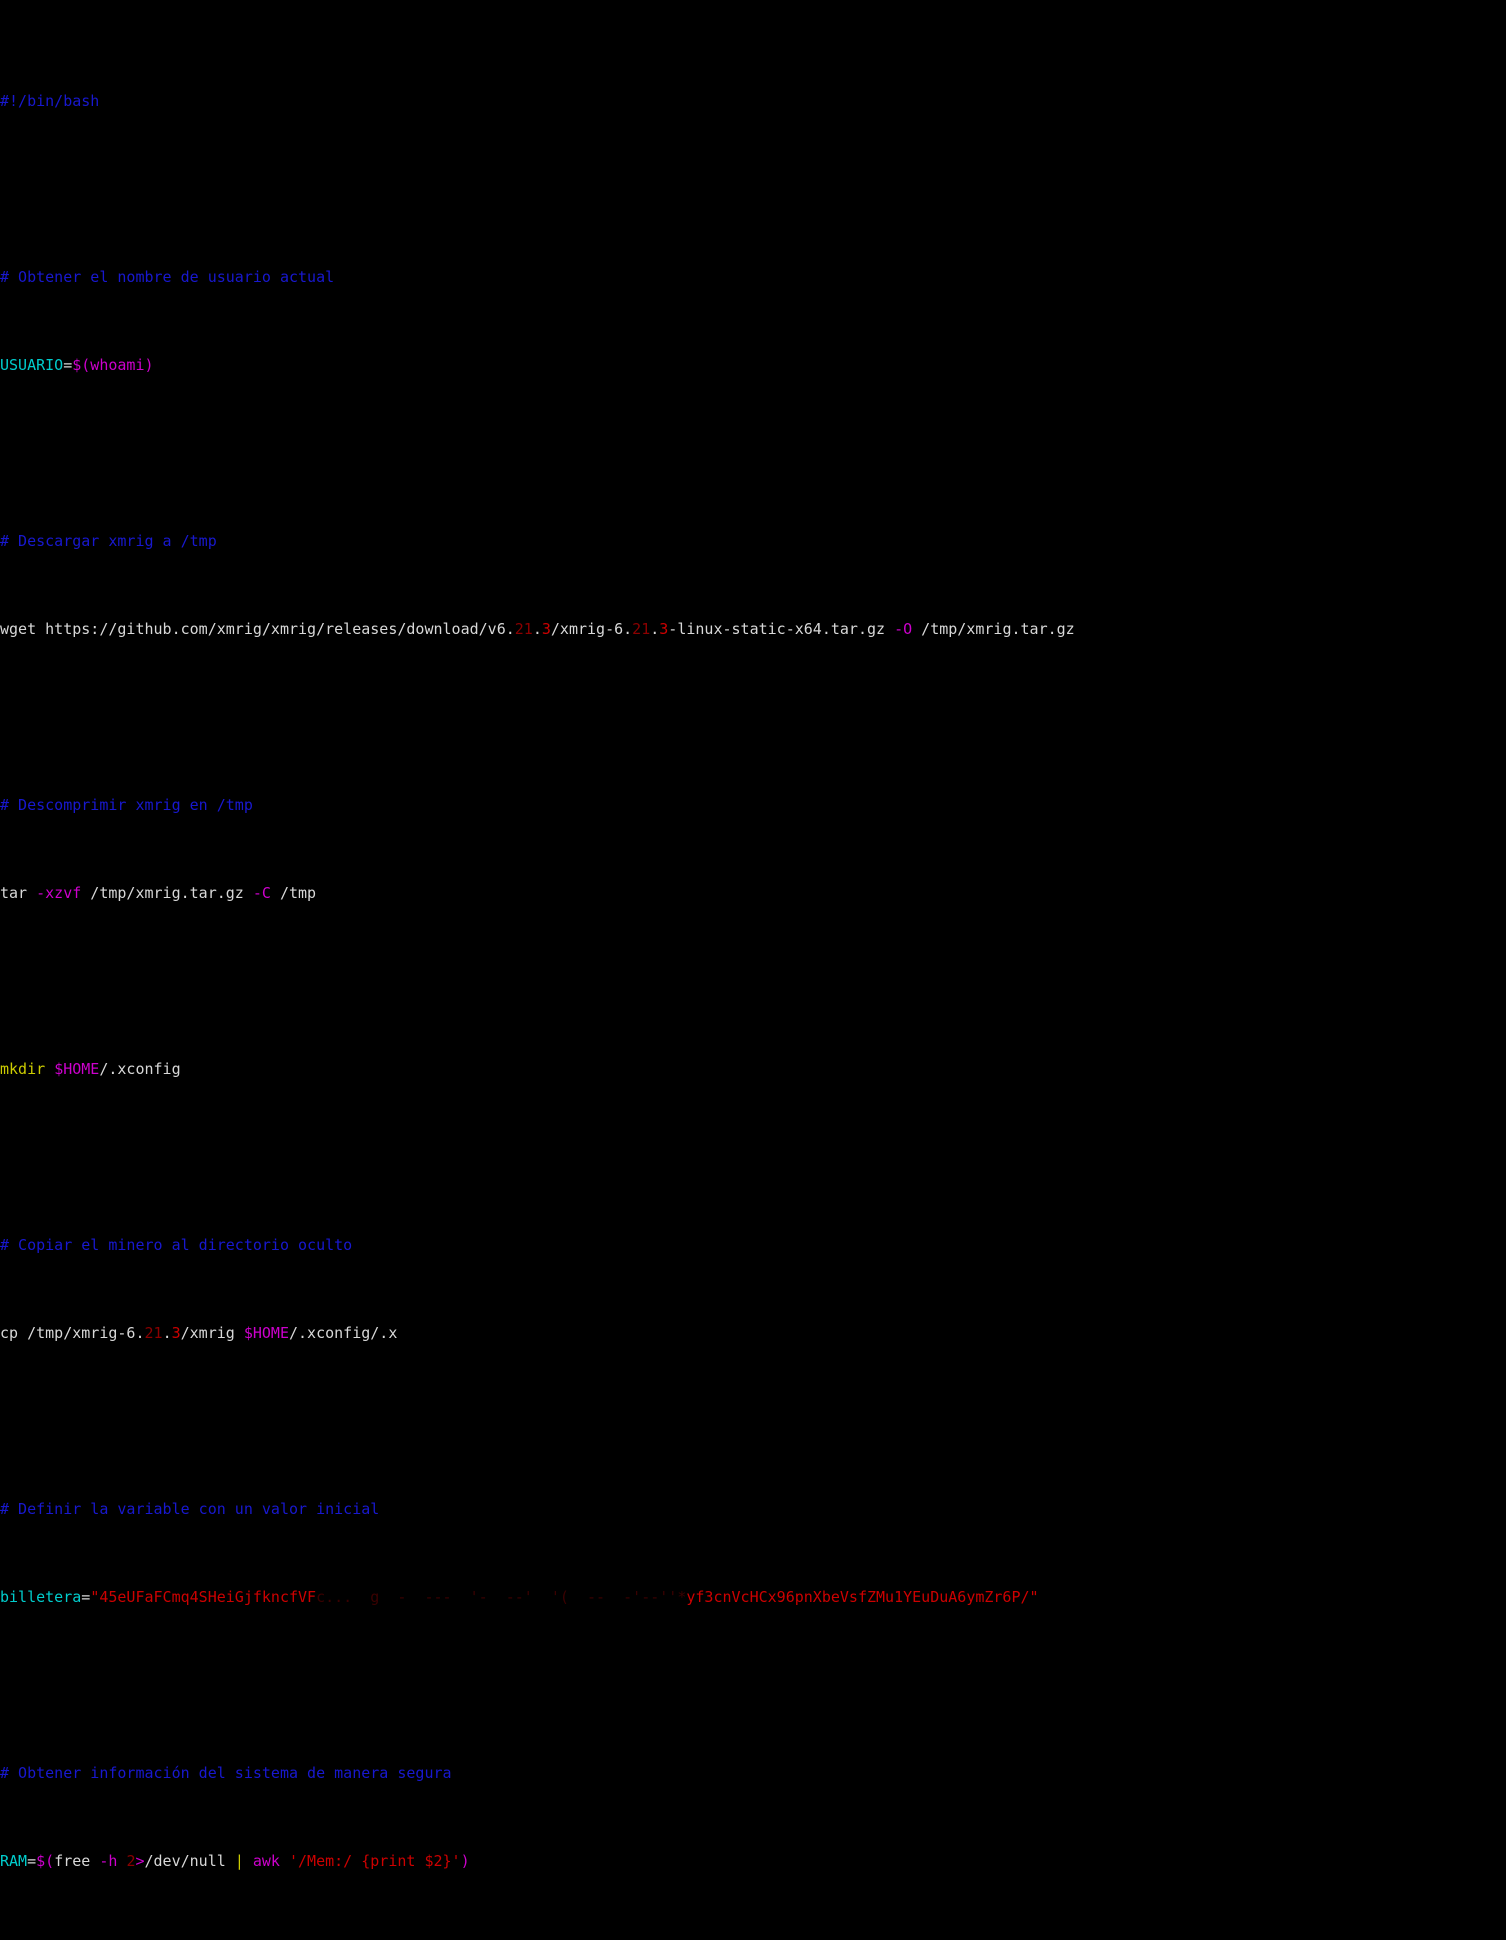  What do you see at coordinates (753, 541) in the screenshot?
I see `code-line: # Descargar xmrig a /tmp` at bounding box center [753, 541].